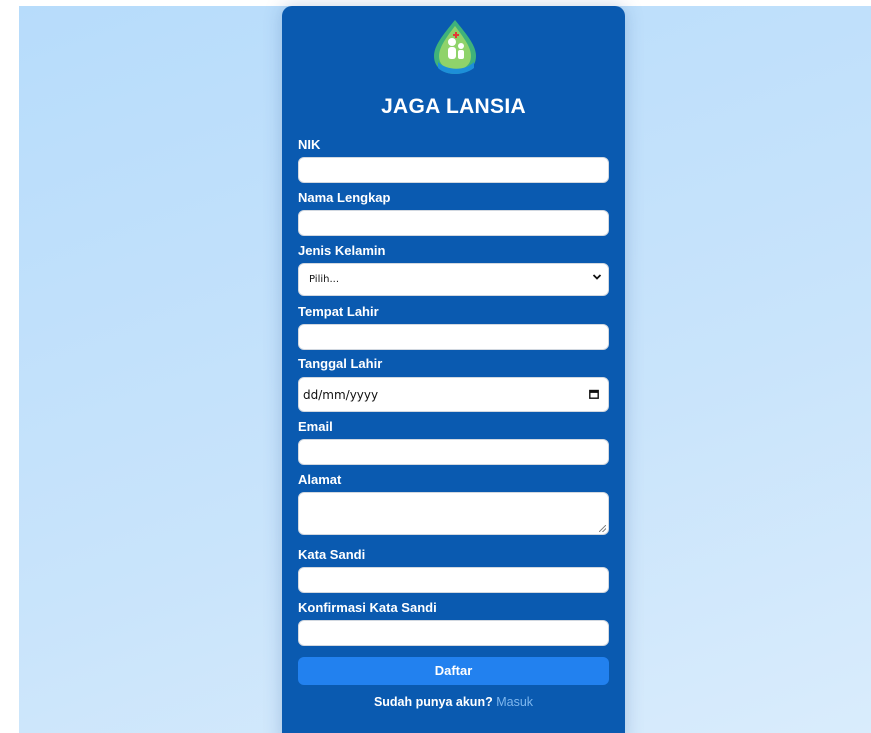 This screenshot has width=871, height=733. What do you see at coordinates (433, 702) in the screenshot?
I see `login-prompt-text: Sudah punya akun?` at bounding box center [433, 702].